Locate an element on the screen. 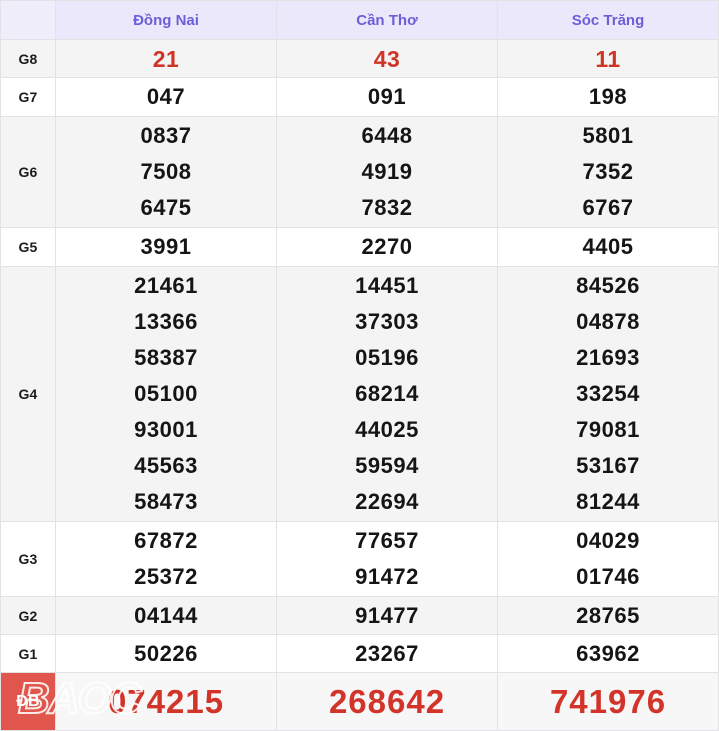 The image size is (719, 731). prize-number: 741976 is located at coordinates (608, 701).